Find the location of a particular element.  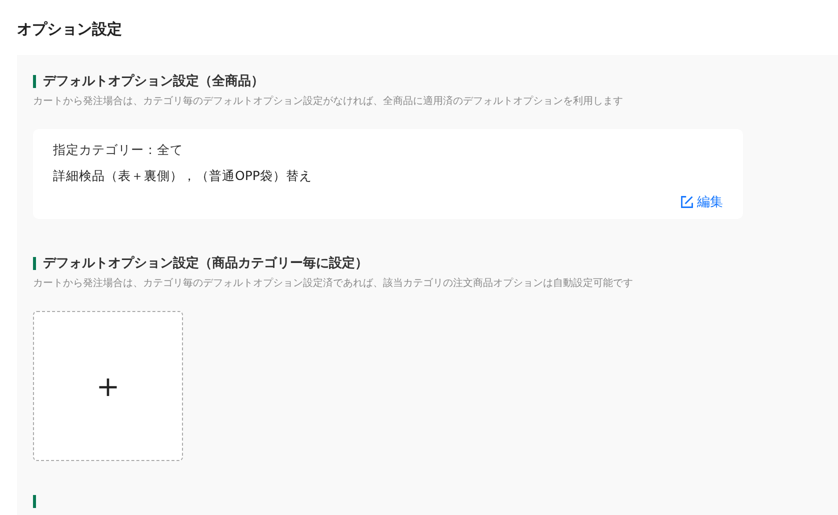

category-text: 指定カテゴリー：全て is located at coordinates (118, 150).